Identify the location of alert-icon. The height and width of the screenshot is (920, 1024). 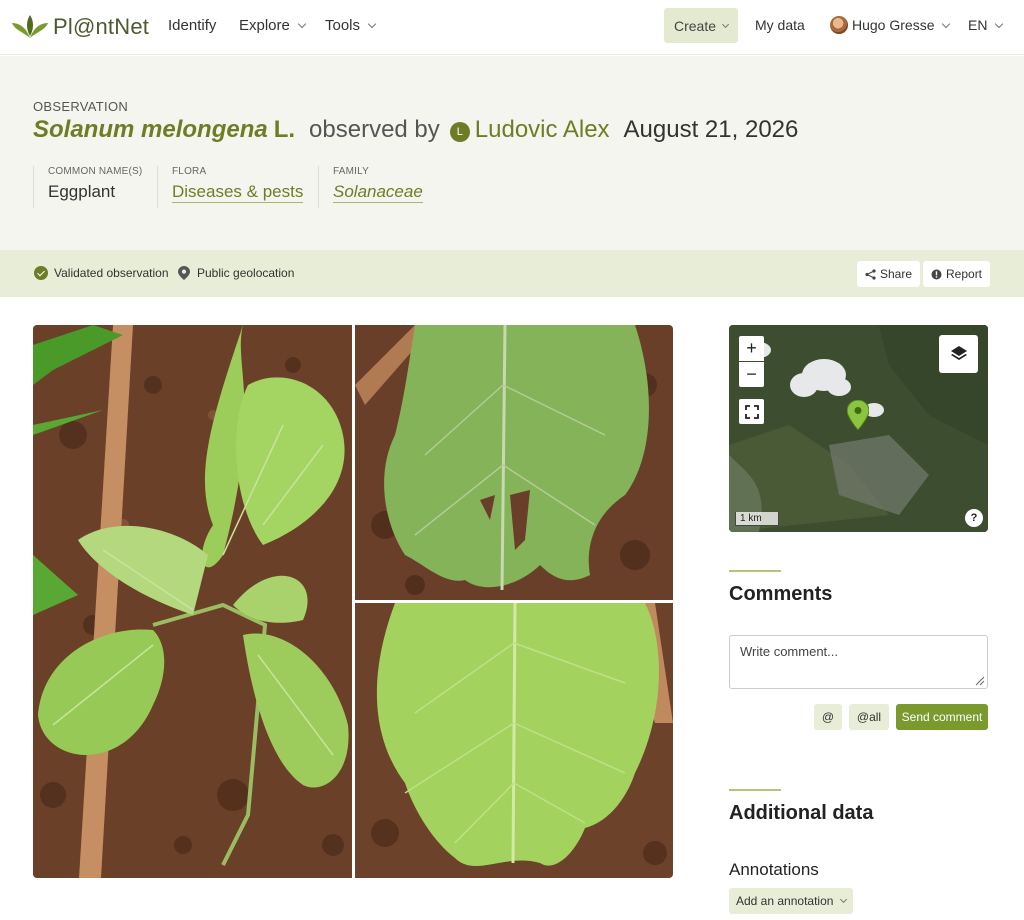
(936, 274).